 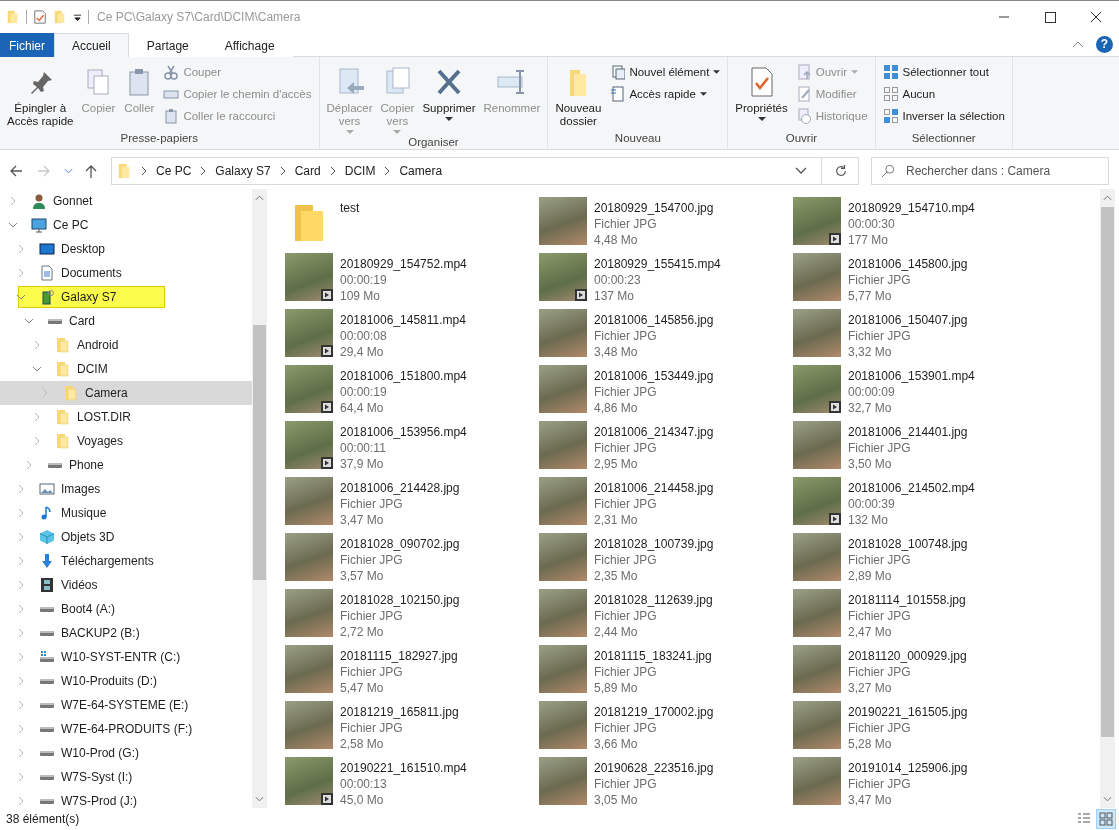 What do you see at coordinates (174, 171) in the screenshot?
I see `breadcrumb: Ce PC` at bounding box center [174, 171].